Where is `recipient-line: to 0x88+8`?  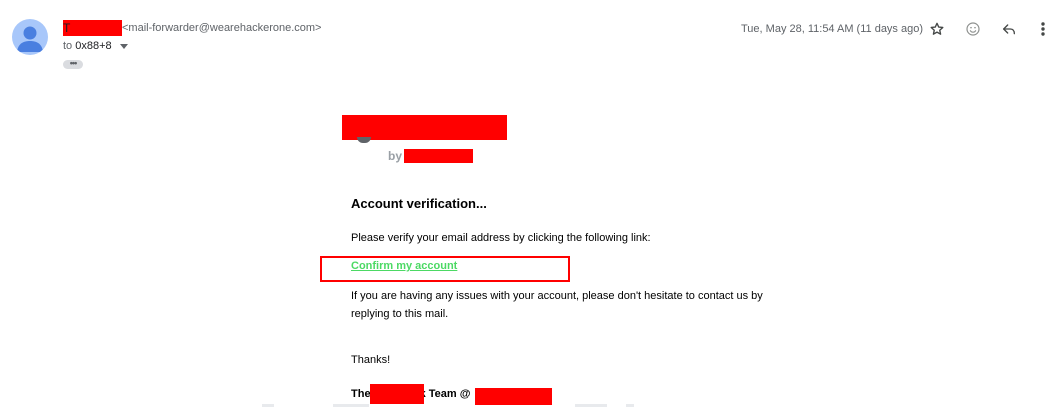
recipient-line: to 0x88+8 is located at coordinates (95, 46).